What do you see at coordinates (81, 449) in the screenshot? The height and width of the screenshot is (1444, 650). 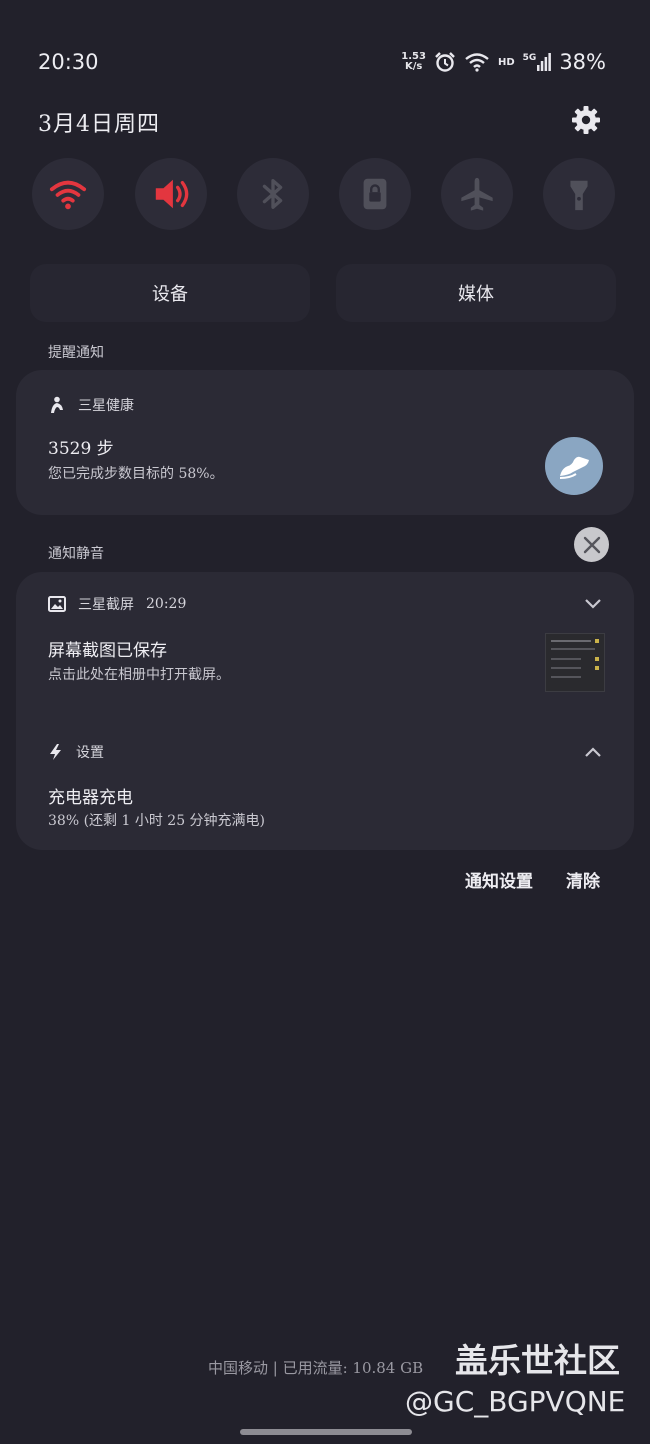 I see `health-steps: 3529 步` at bounding box center [81, 449].